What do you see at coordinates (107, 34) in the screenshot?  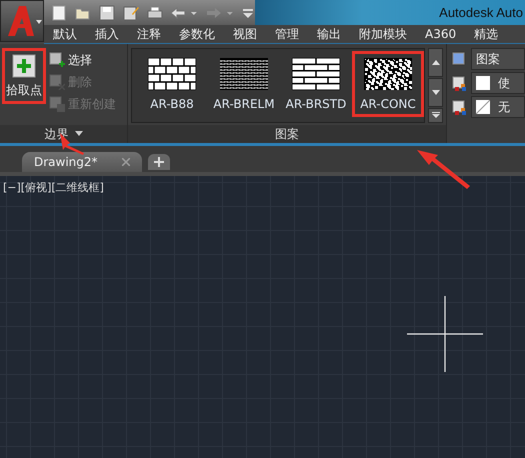 I see `ribbon-tab: 插入` at bounding box center [107, 34].